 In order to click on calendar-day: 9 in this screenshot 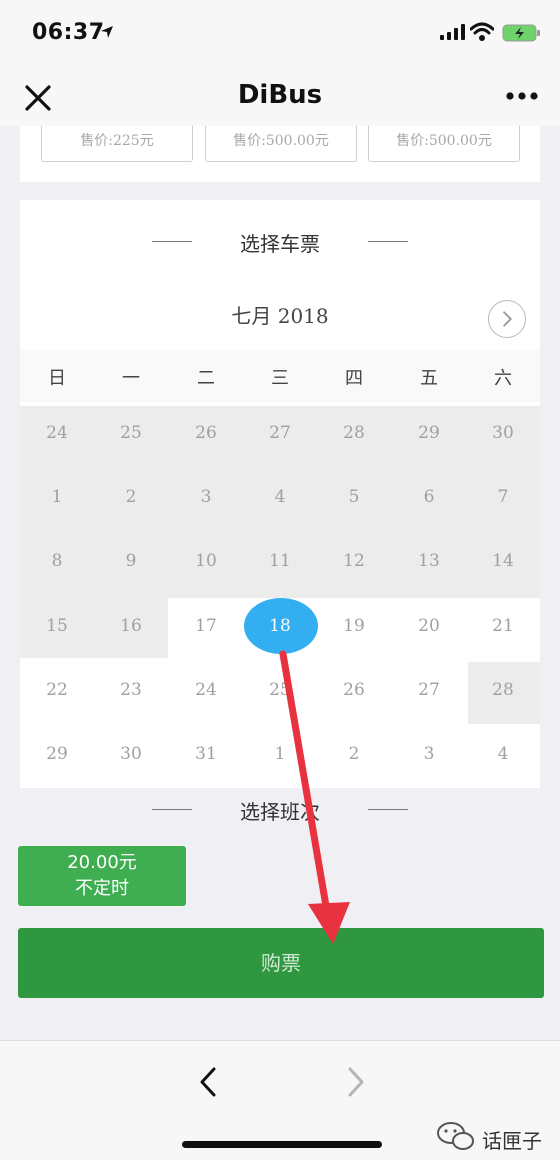, I will do `click(131, 561)`.